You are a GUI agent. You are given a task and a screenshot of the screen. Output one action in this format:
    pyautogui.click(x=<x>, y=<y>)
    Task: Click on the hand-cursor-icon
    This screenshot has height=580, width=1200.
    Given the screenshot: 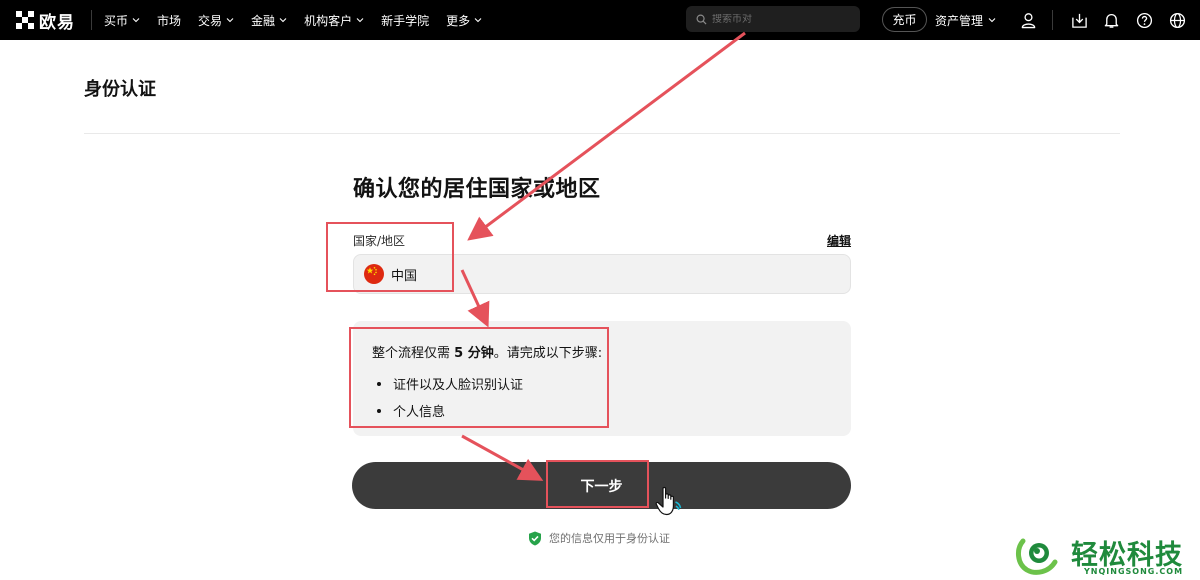 What is the action you would take?
    pyautogui.click(x=668, y=501)
    